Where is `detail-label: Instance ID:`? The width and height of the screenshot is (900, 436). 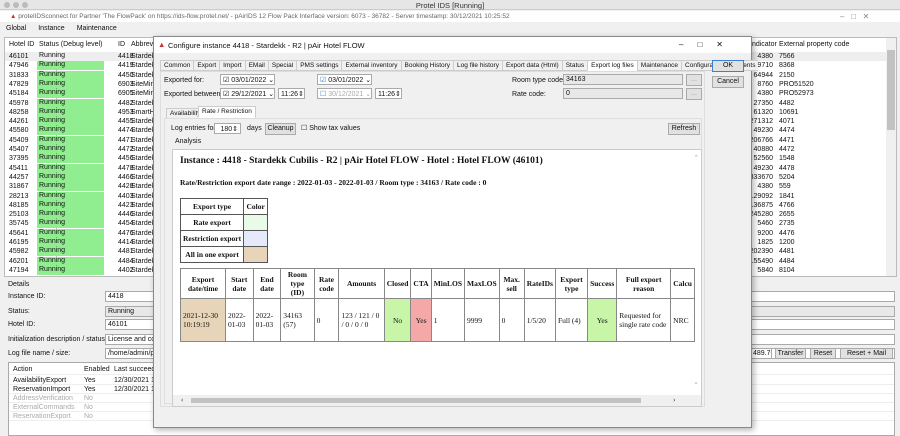
detail-label: Instance ID: is located at coordinates (27, 296).